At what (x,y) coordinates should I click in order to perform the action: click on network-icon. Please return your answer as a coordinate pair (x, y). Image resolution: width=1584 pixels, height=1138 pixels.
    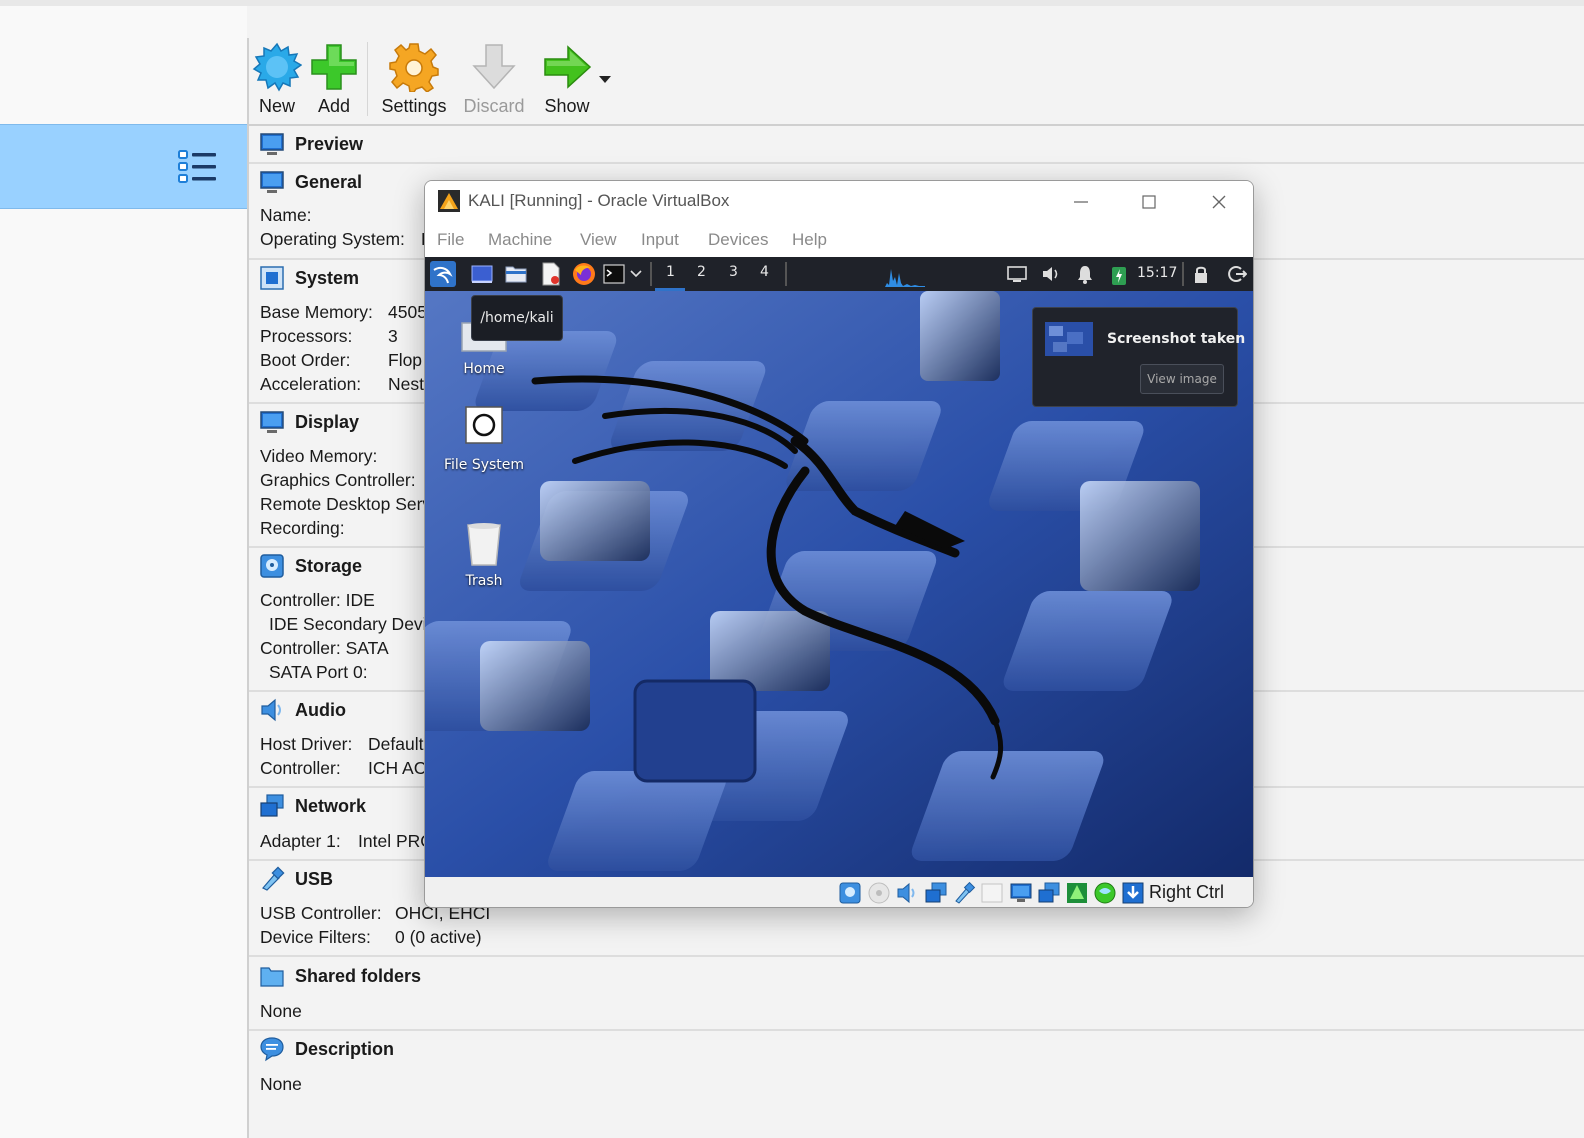
    Looking at the image, I should click on (272, 805).